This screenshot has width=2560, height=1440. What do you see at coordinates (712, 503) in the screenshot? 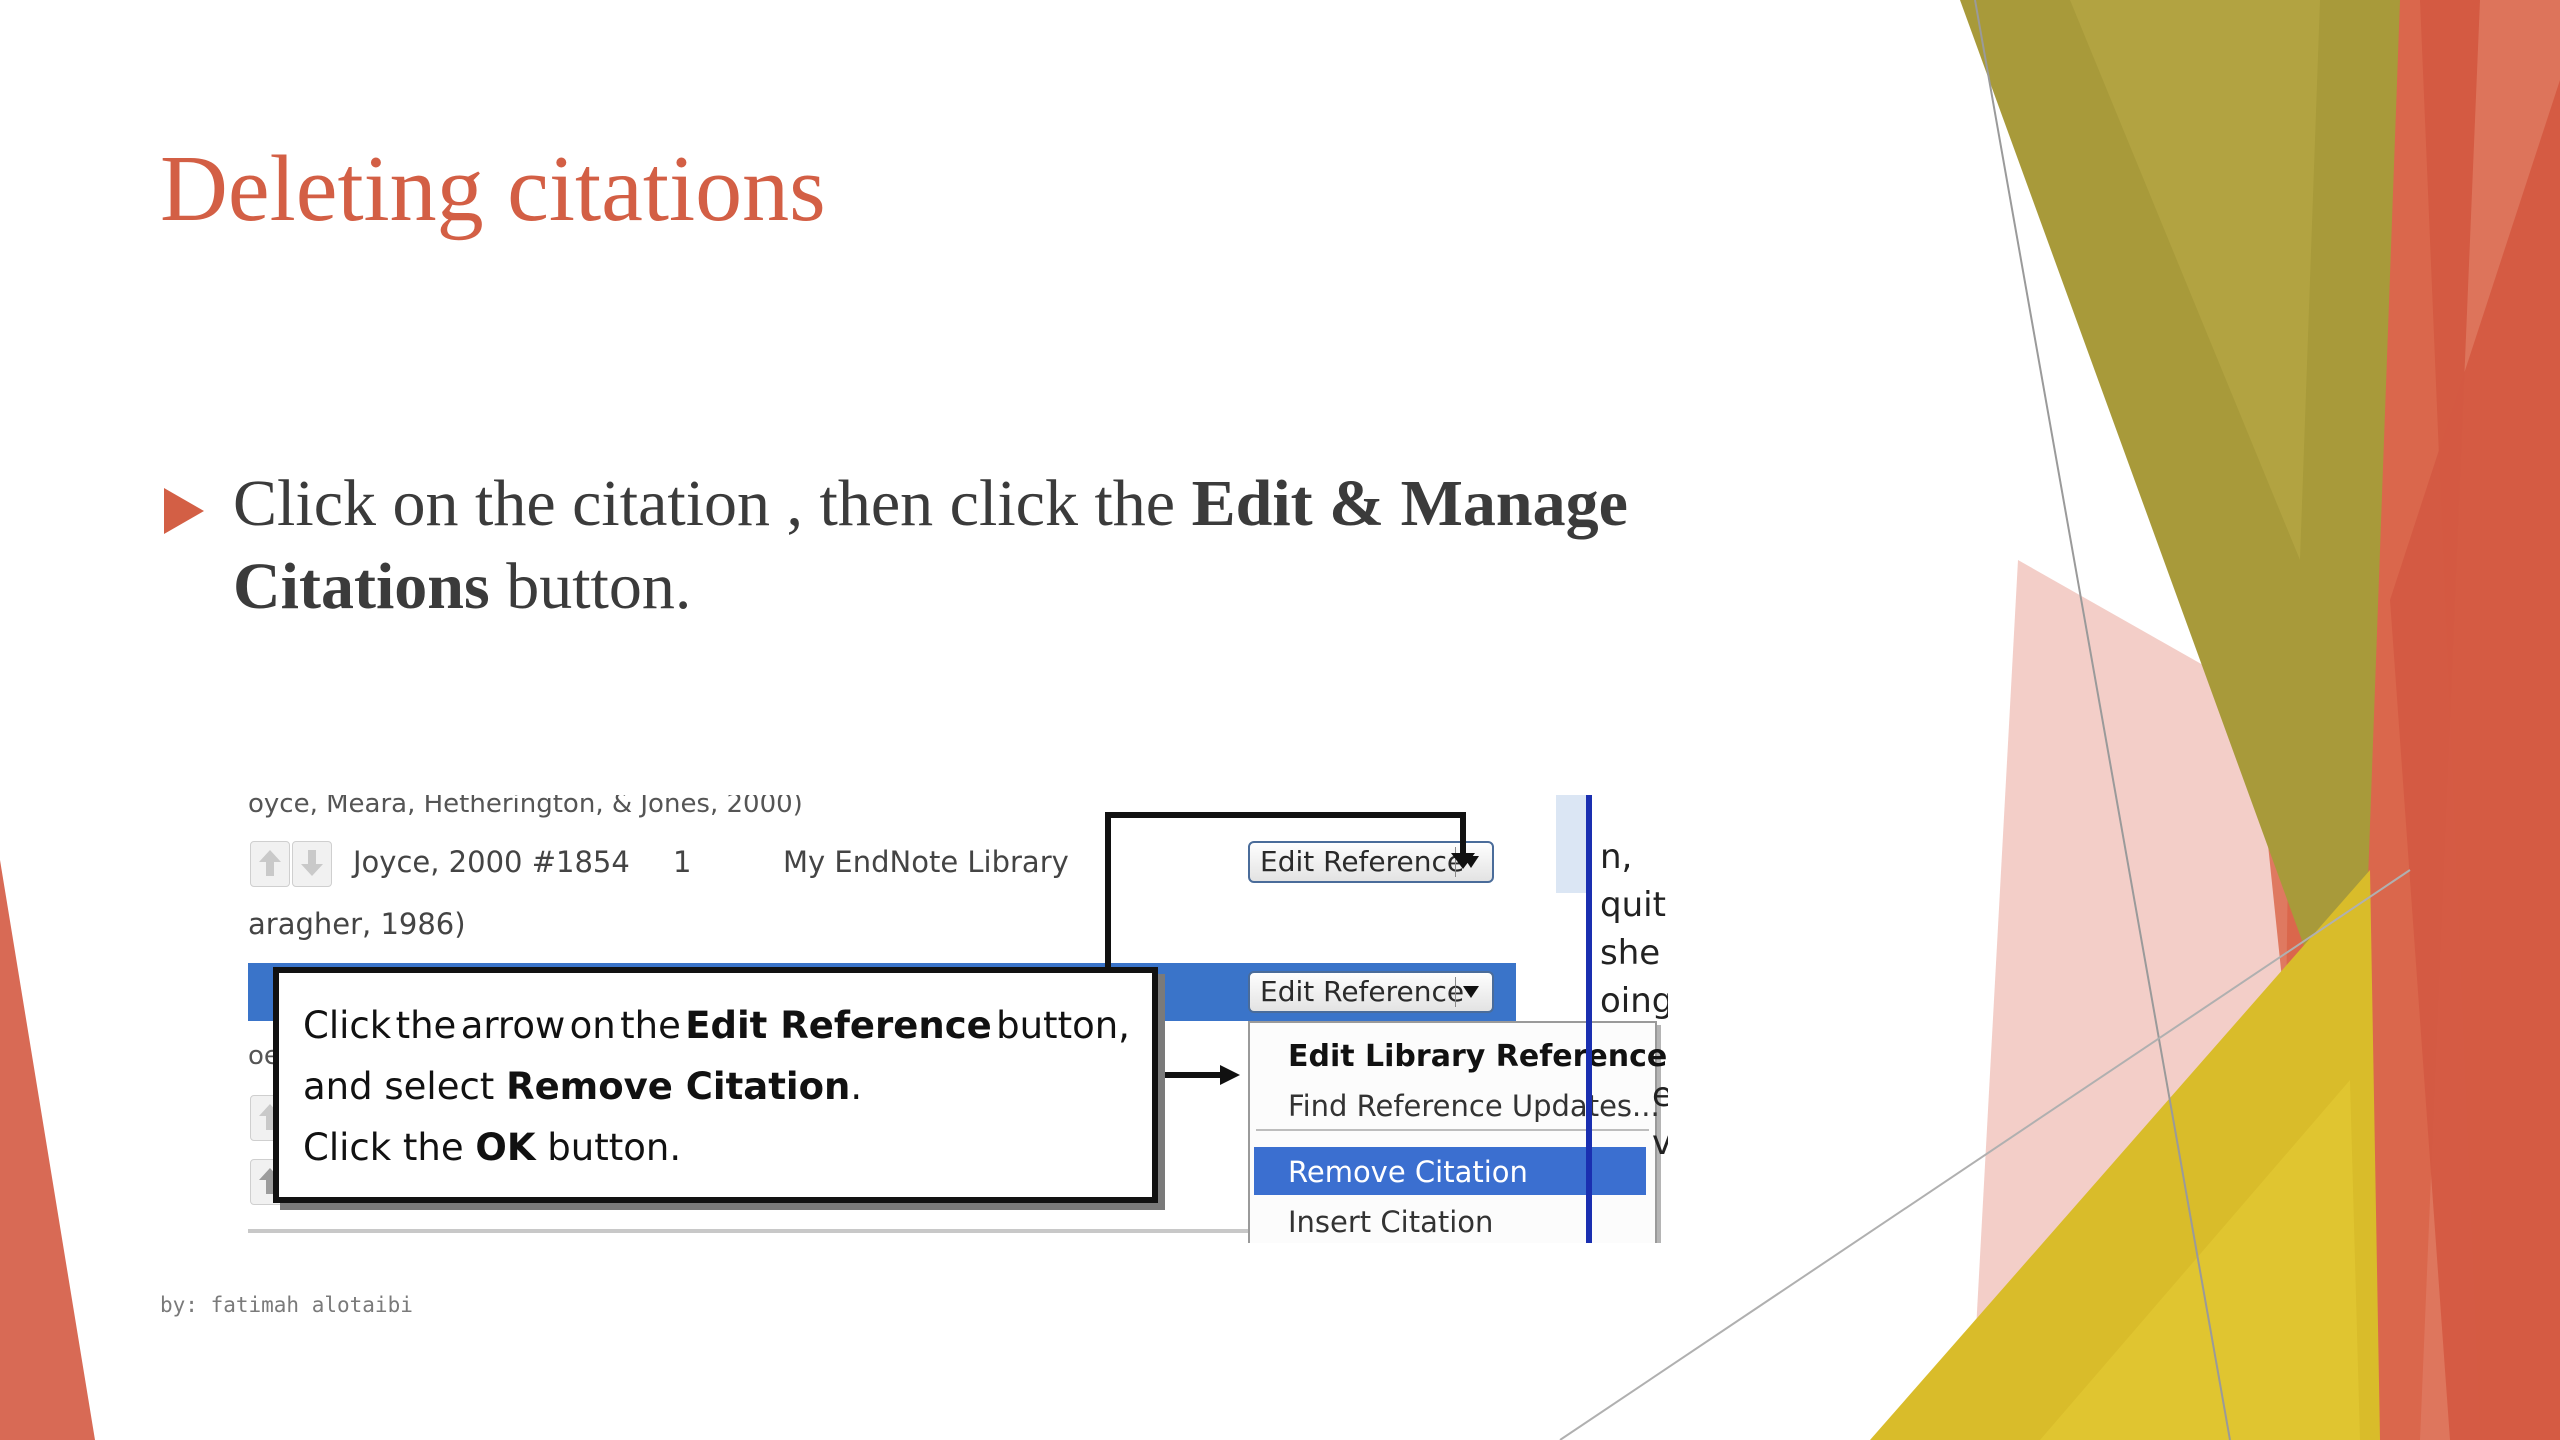
I see `bullet-text-part1: Click on the citation , then click the` at bounding box center [712, 503].